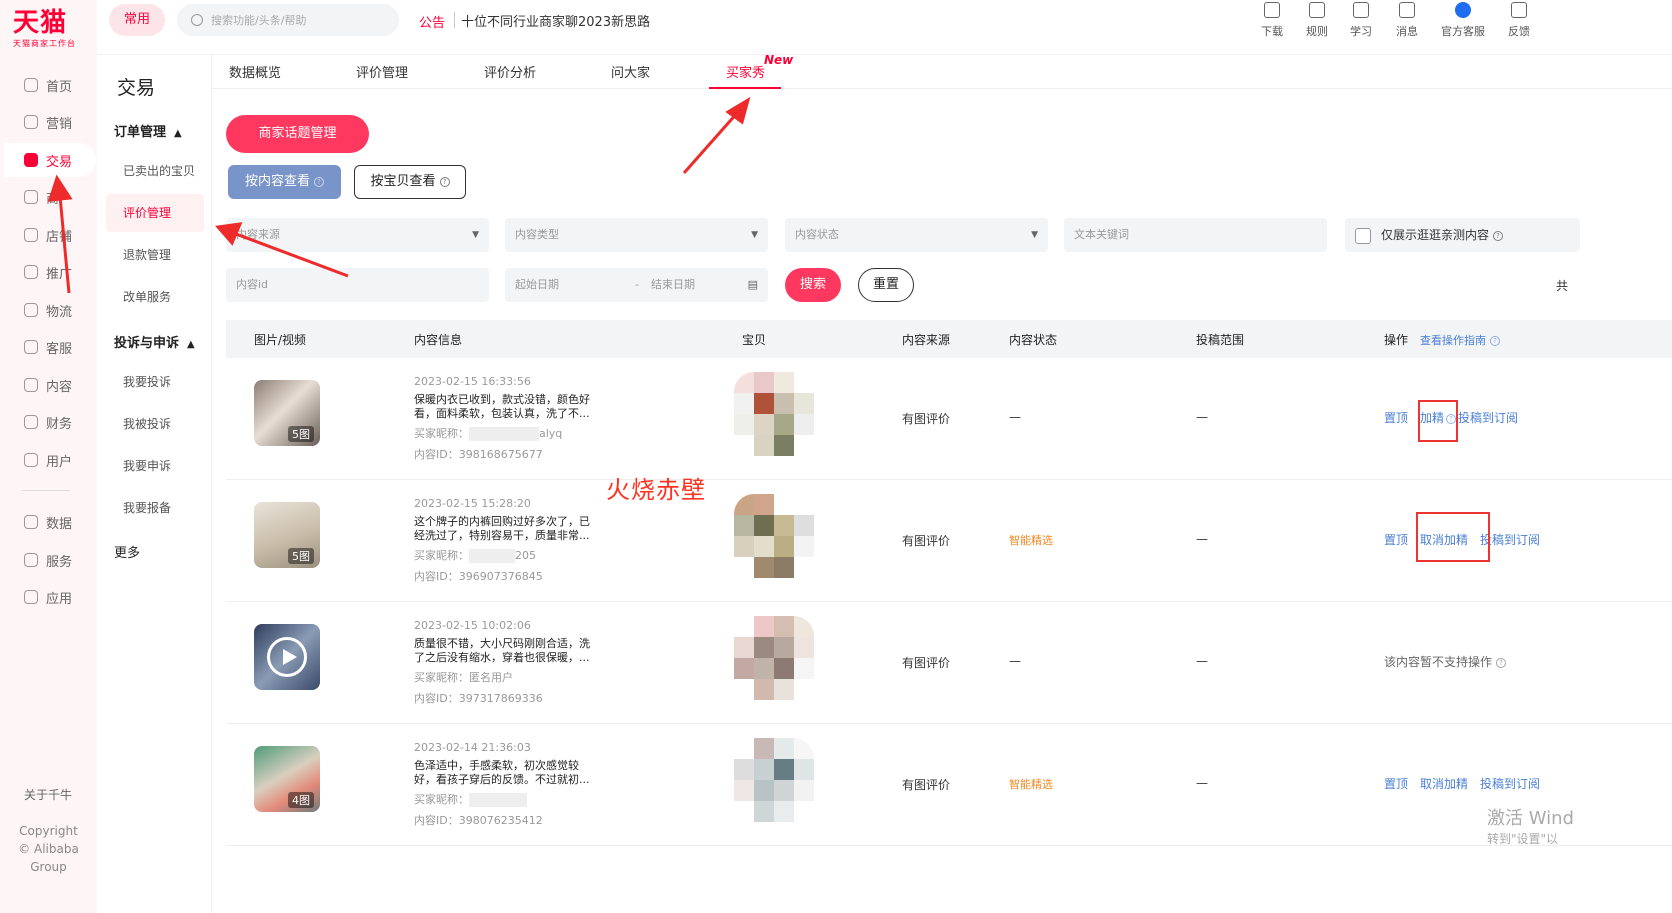 The image size is (1672, 913). What do you see at coordinates (916, 235) in the screenshot?
I see `status-select: 内容状态 ▼` at bounding box center [916, 235].